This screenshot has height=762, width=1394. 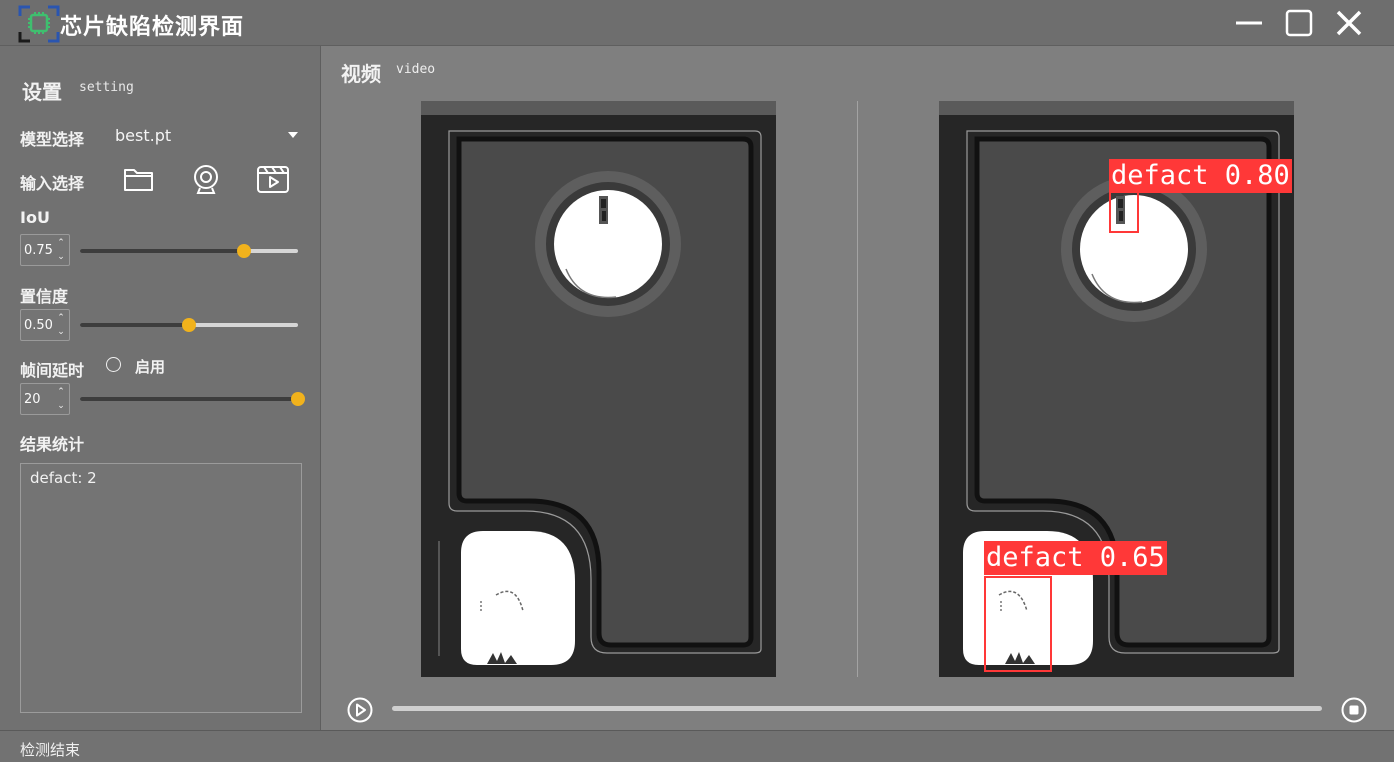 I want to click on folder-icon, so click(x=138, y=180).